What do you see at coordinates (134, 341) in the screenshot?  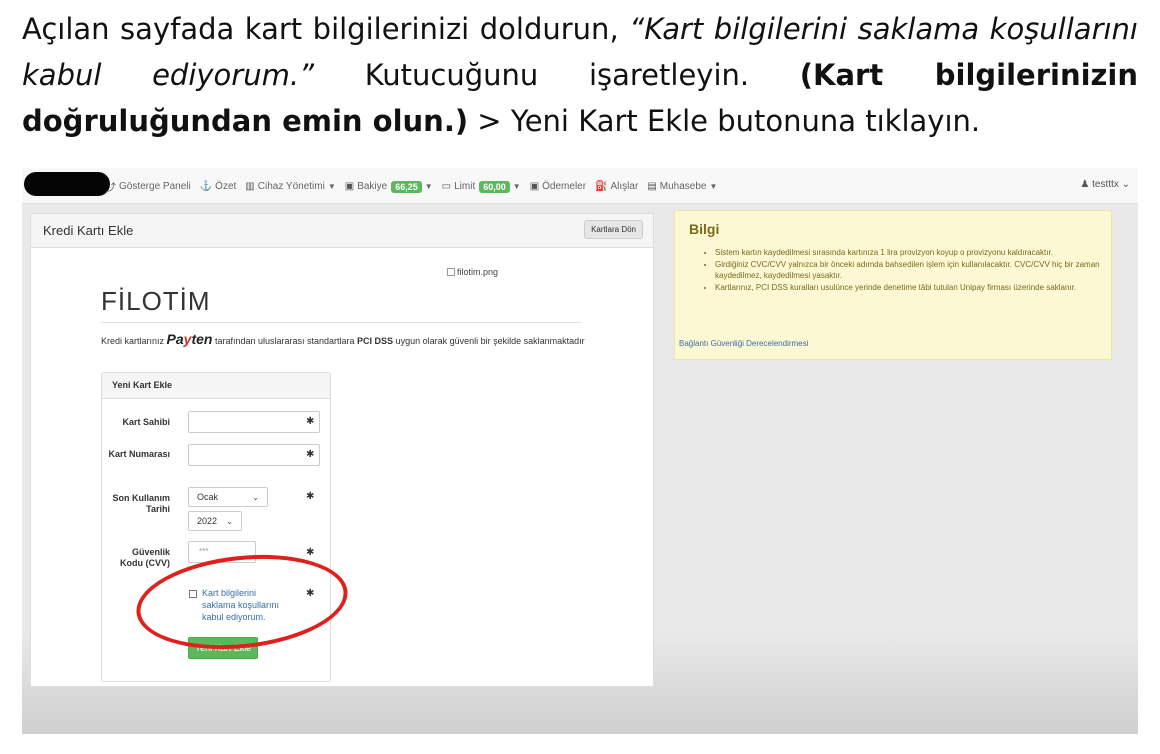 I see `pci-text-1: Kredi kartlarınız` at bounding box center [134, 341].